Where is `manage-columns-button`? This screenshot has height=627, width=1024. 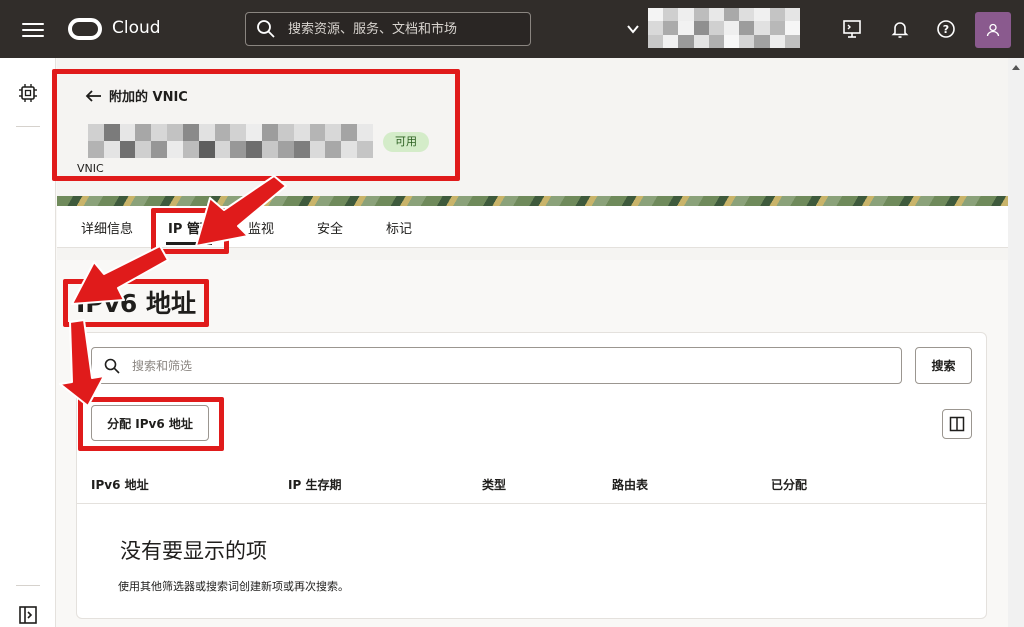
manage-columns-button is located at coordinates (957, 424).